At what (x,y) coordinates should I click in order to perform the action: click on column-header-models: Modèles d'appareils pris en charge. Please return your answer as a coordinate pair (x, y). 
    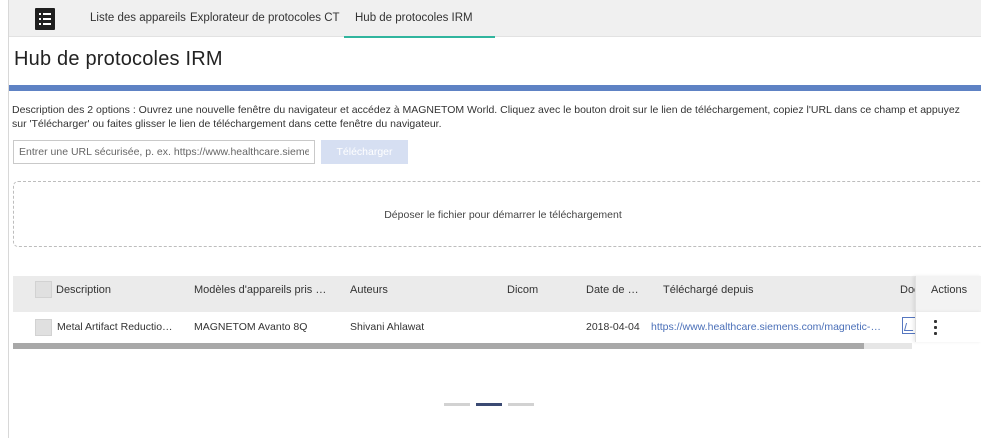
    Looking at the image, I should click on (261, 294).